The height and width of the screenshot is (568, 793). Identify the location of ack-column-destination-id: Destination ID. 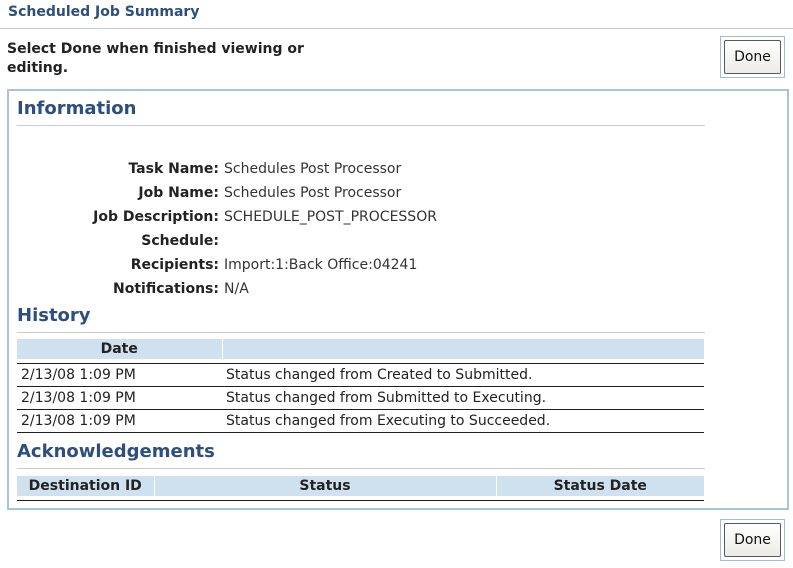
(85, 486).